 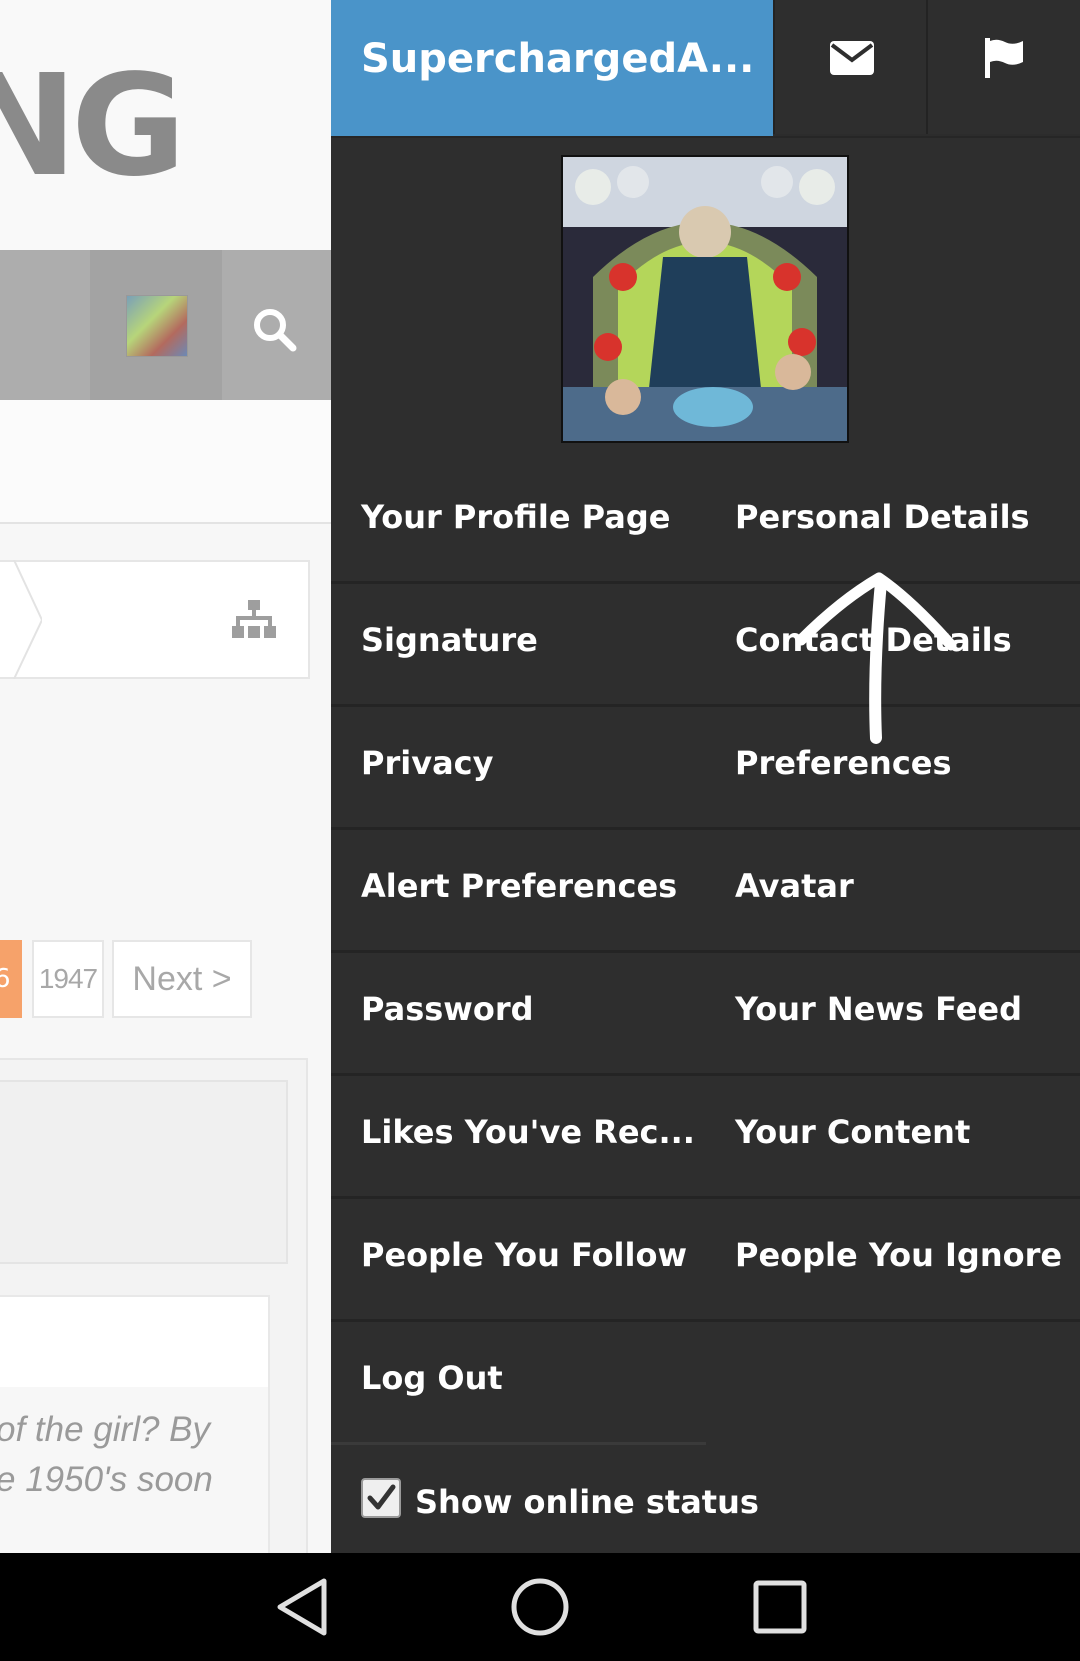 I want to click on user-avatar, so click(x=705, y=299).